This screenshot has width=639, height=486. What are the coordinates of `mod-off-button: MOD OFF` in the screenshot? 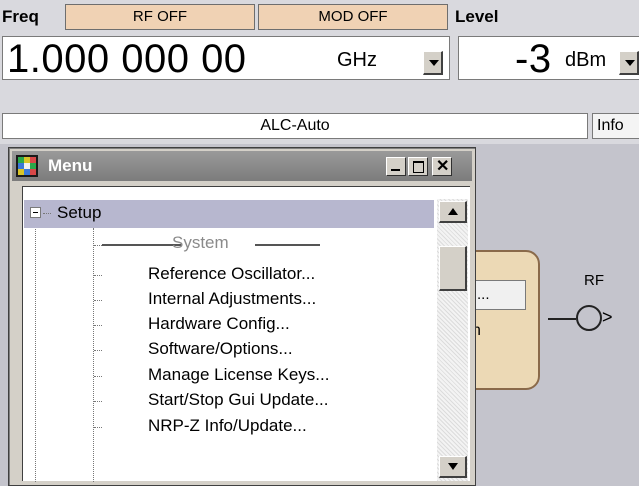 It's located at (353, 17).